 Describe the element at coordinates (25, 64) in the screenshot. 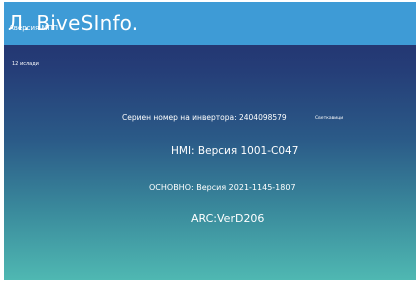

I see `time-label: 12 ислади` at that location.